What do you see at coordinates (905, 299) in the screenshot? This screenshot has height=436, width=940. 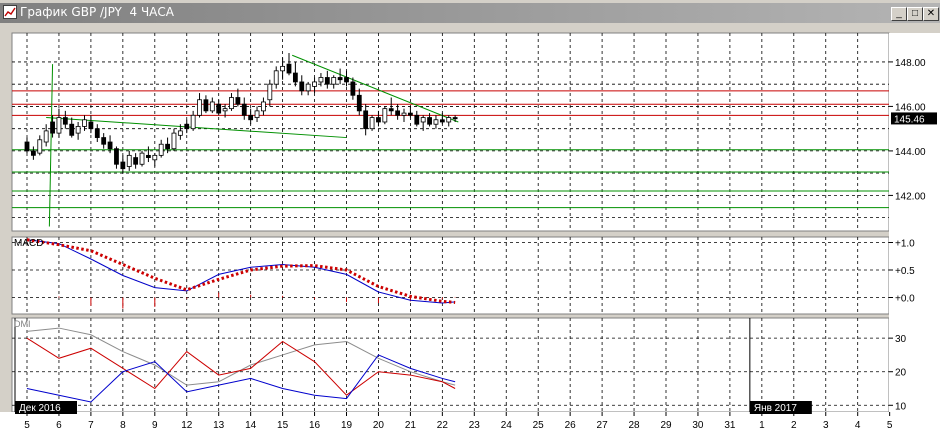 I see `macd-axis-label: +0.0` at bounding box center [905, 299].